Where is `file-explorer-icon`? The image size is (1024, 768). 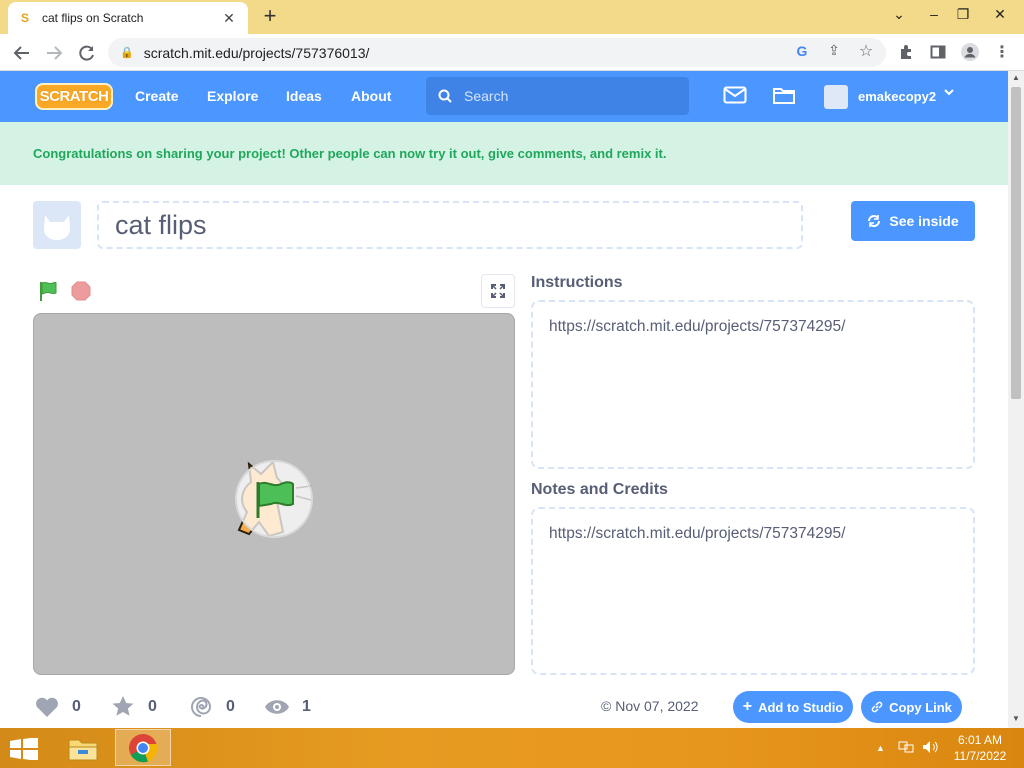
file-explorer-icon is located at coordinates (83, 749).